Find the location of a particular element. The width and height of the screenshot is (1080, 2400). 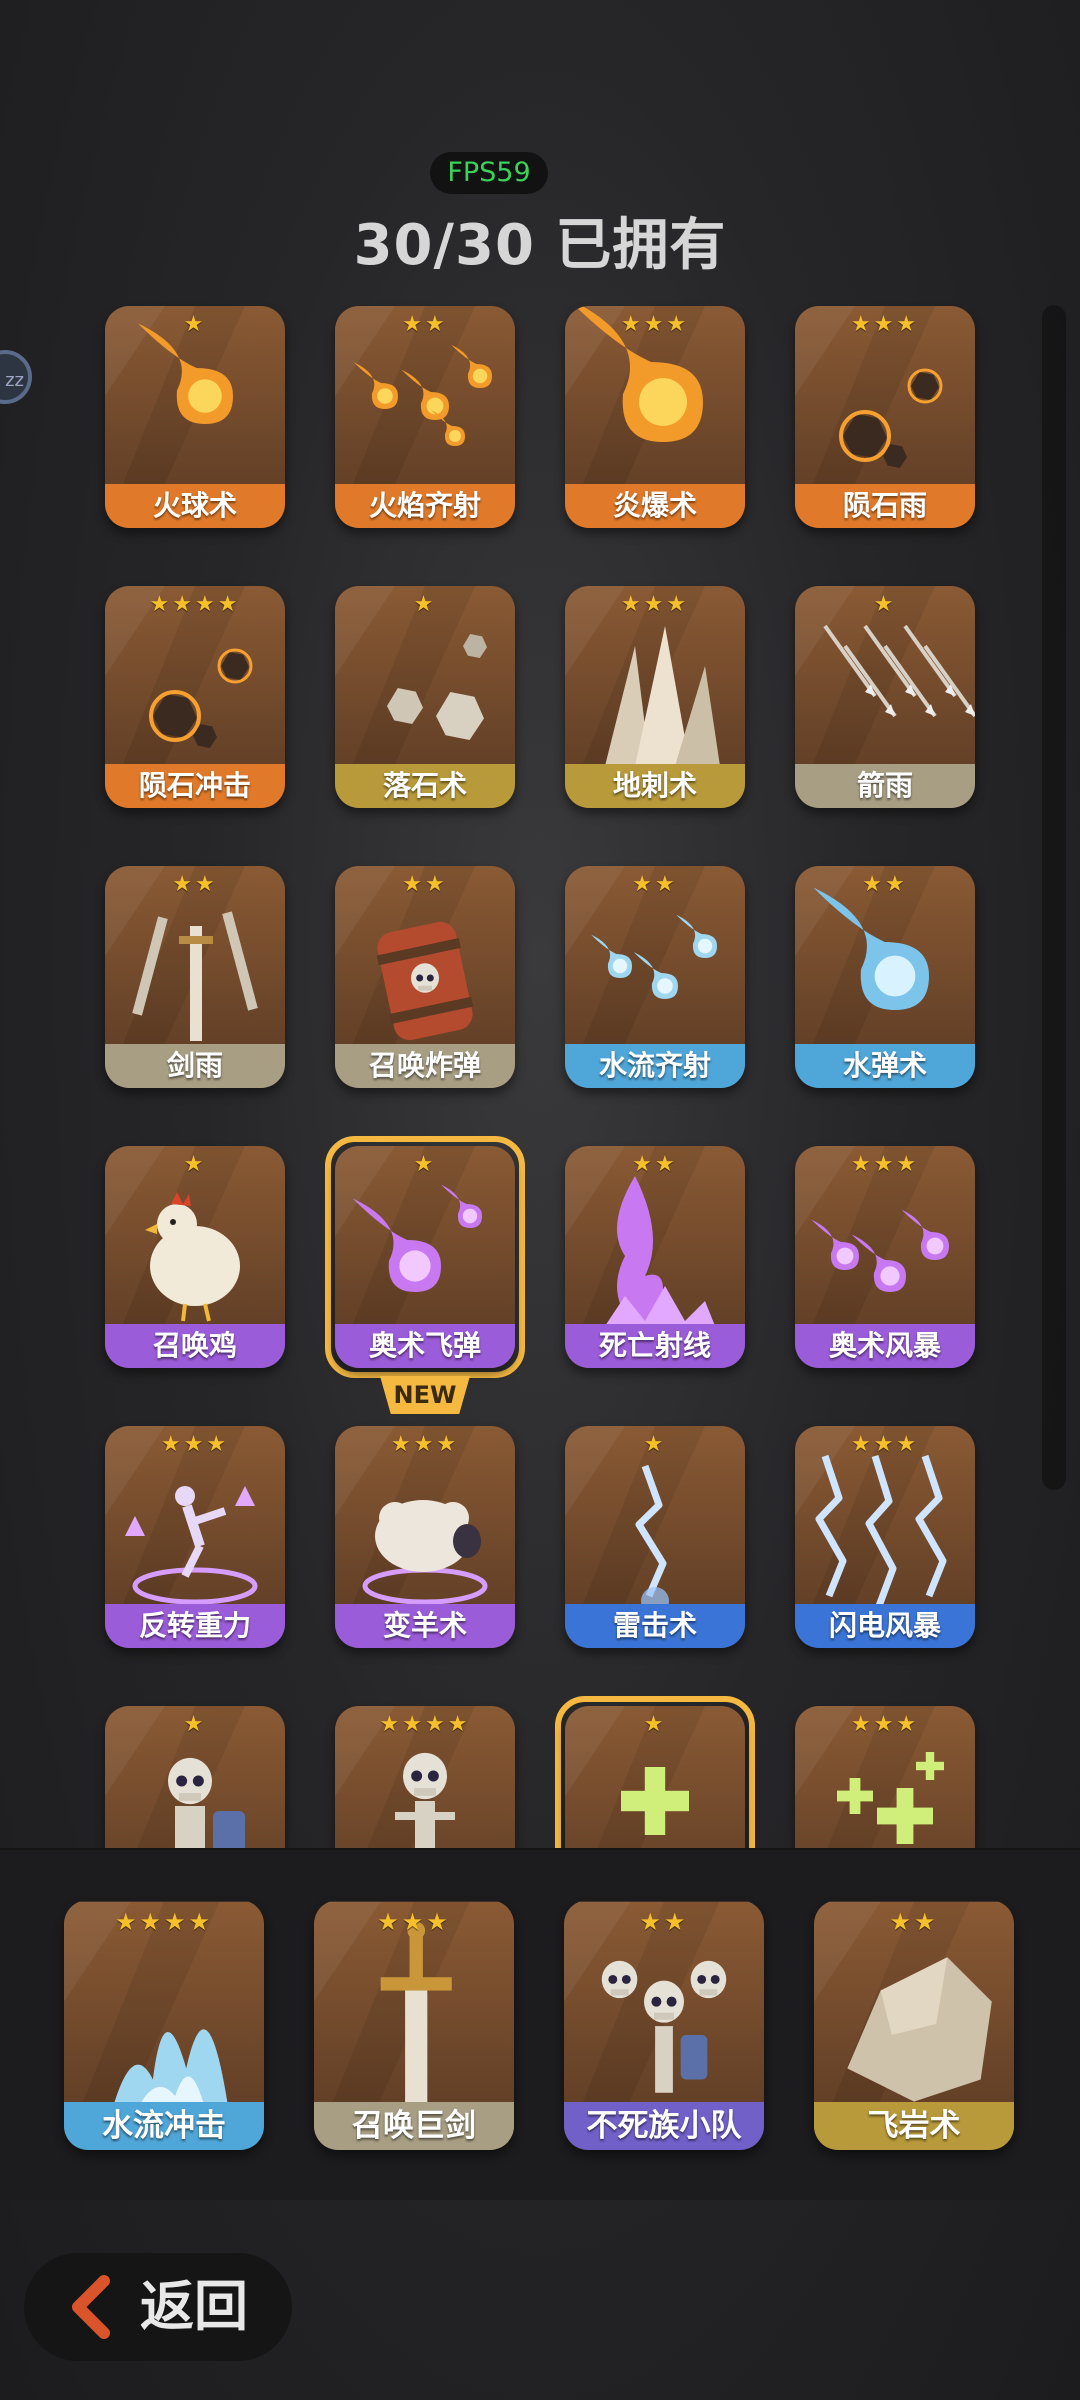

spell-card-arcane-missile: ★ 奥术飞弹 is located at coordinates (425, 1257).